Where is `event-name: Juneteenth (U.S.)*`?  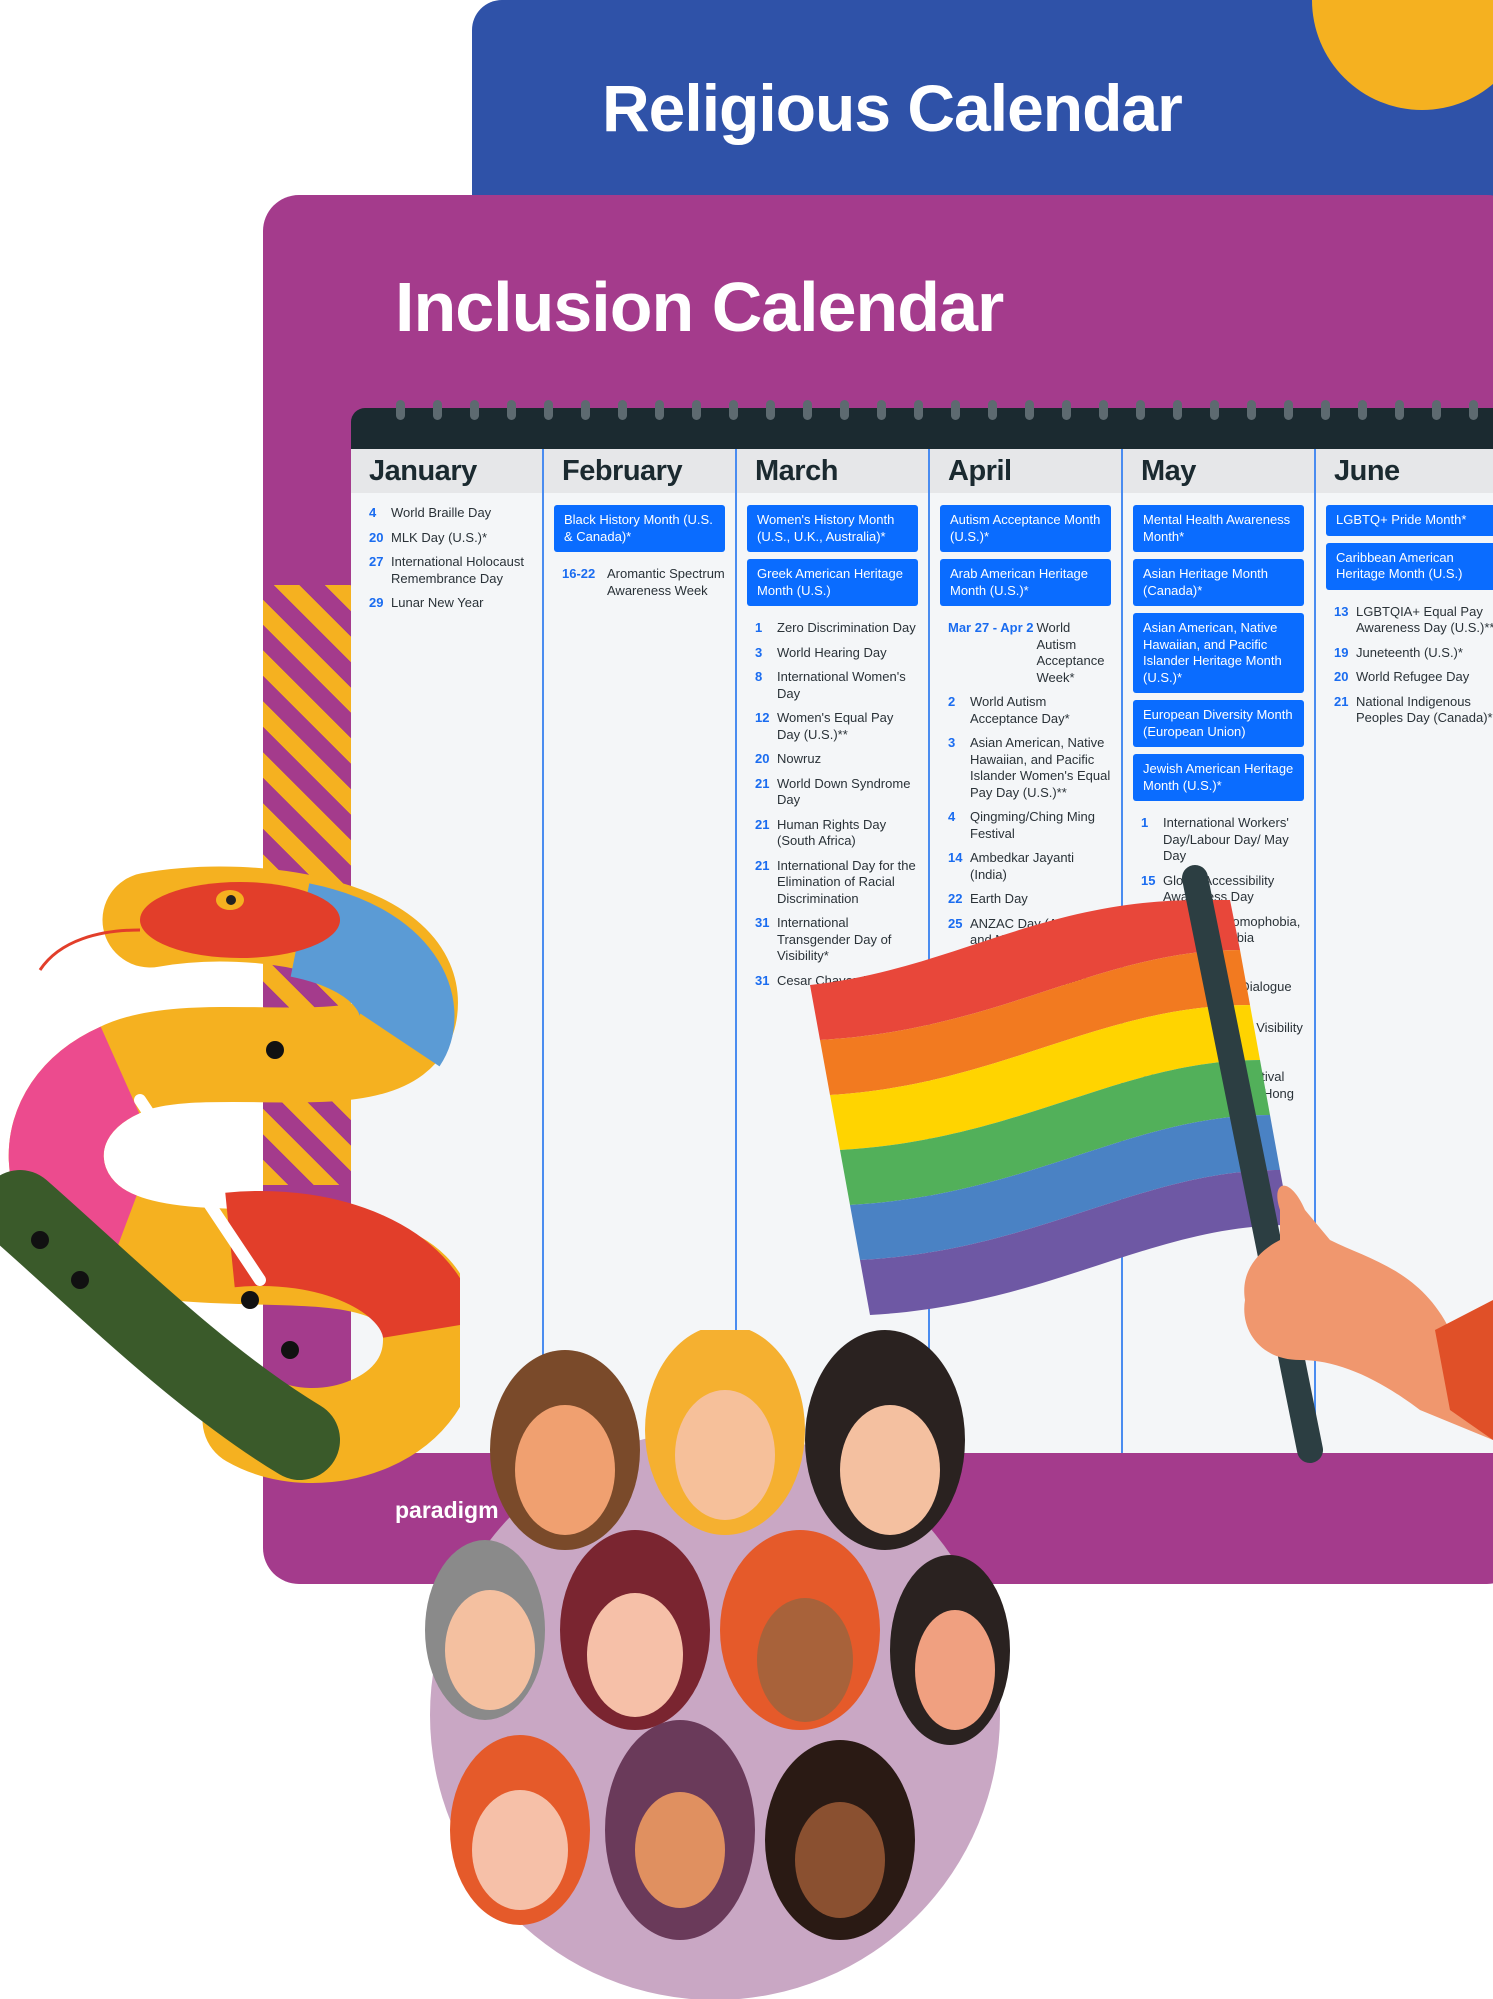
event-name: Juneteenth (U.S.)* is located at coordinates (1409, 652).